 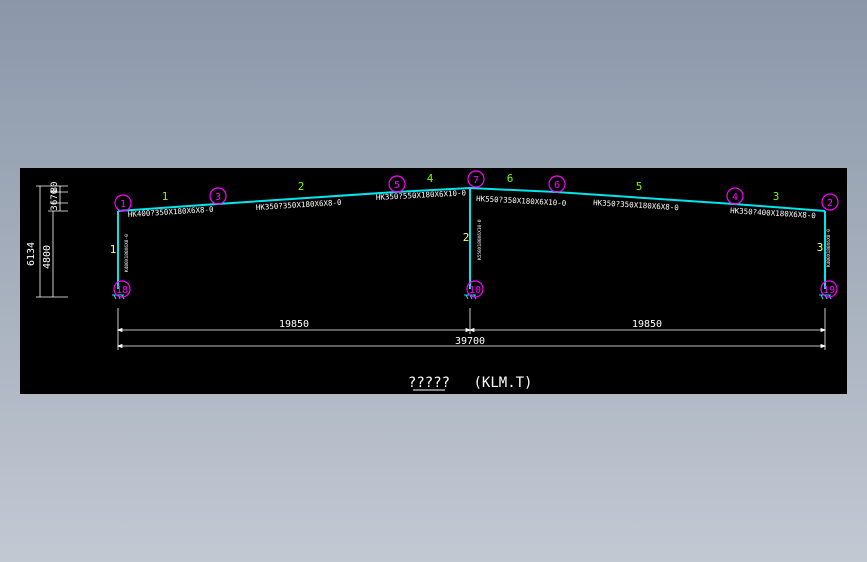 I want to click on member-number: 1, so click(x=165, y=196).